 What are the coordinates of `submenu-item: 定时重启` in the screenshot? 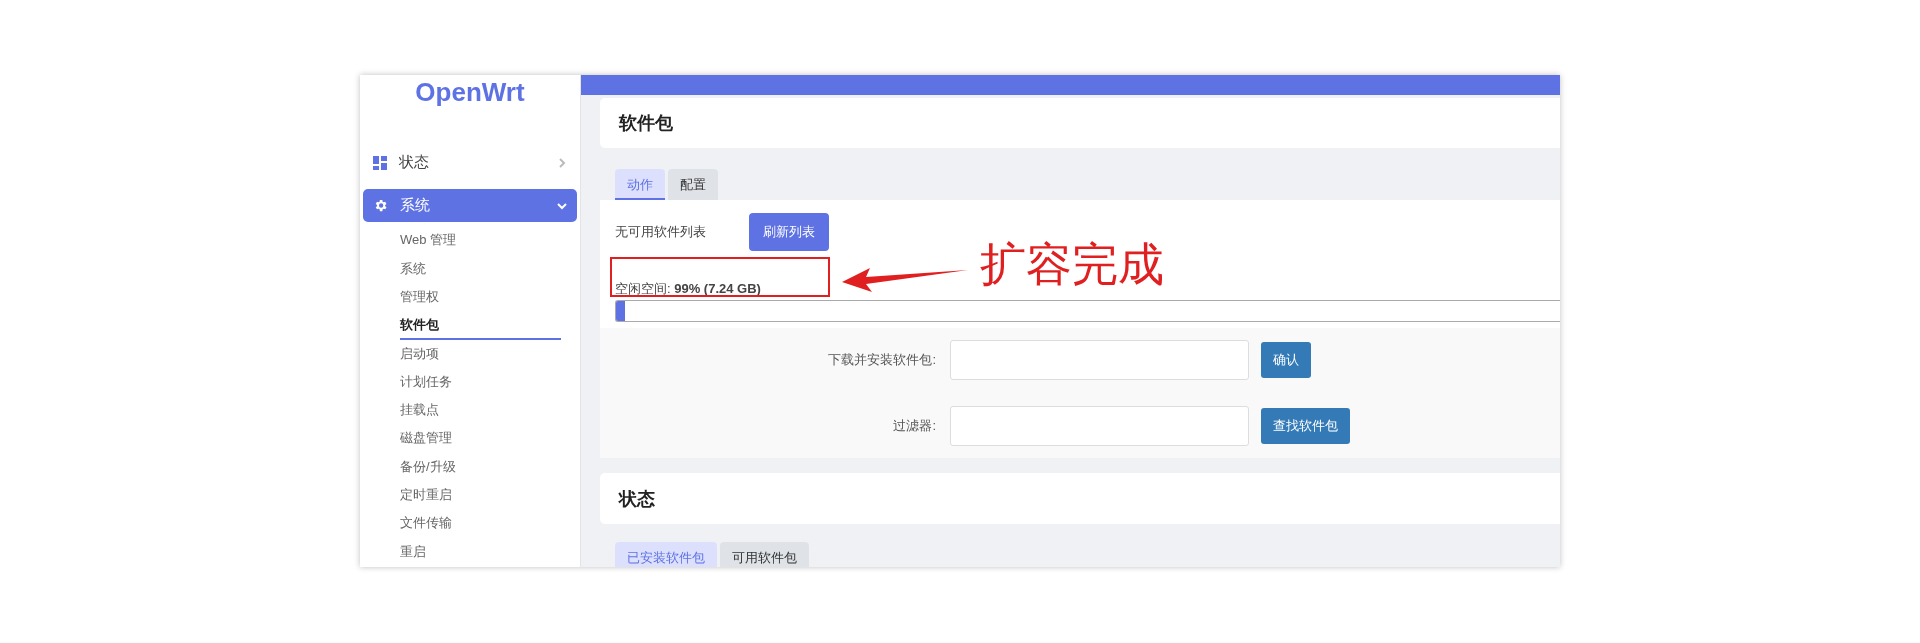 It's located at (480, 496).